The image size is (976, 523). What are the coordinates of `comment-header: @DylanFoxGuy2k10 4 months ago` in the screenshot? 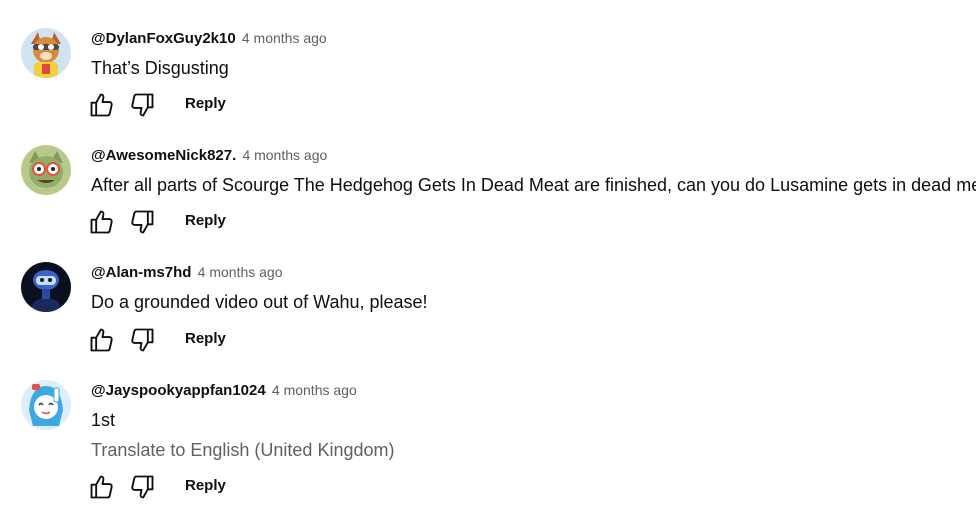 It's located at (209, 38).